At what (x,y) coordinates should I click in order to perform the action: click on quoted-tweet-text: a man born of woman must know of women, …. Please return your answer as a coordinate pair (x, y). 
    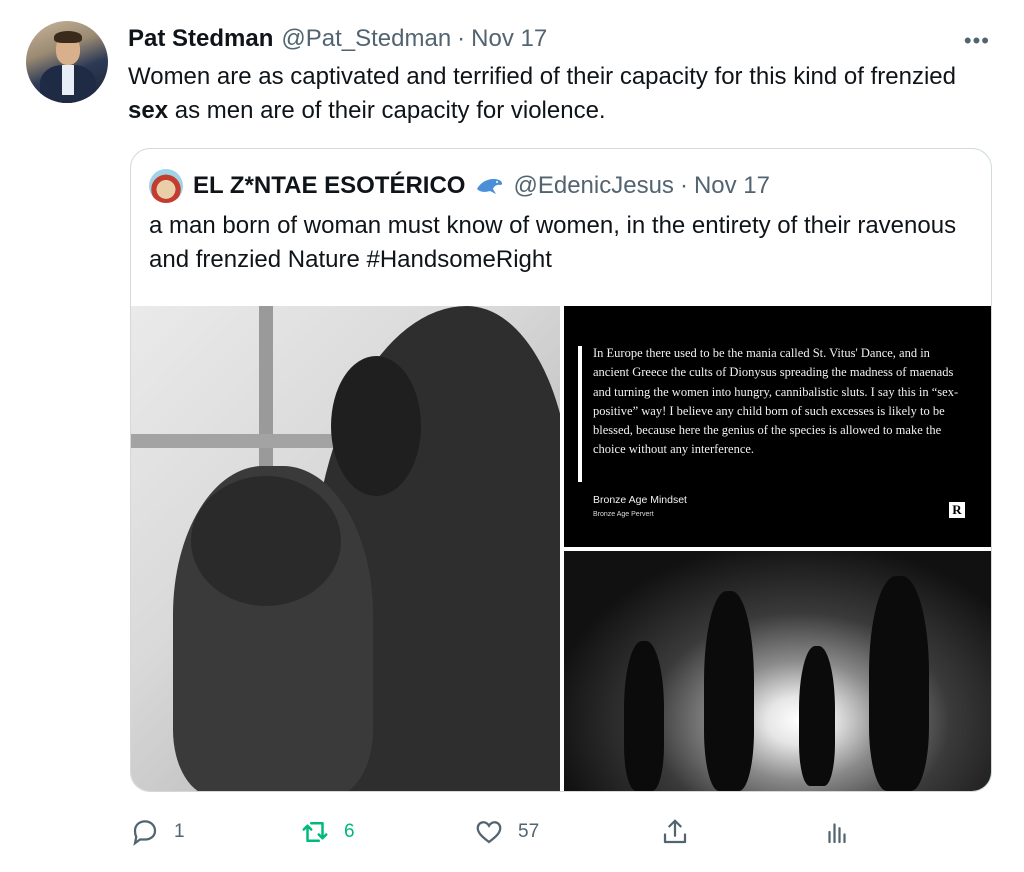
    Looking at the image, I should click on (553, 242).